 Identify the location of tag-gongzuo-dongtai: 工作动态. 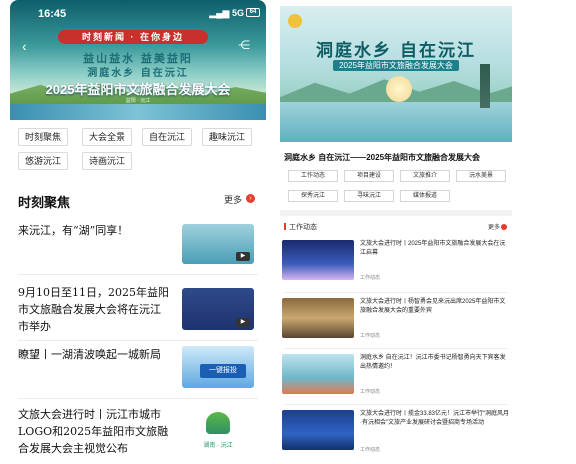
(313, 176).